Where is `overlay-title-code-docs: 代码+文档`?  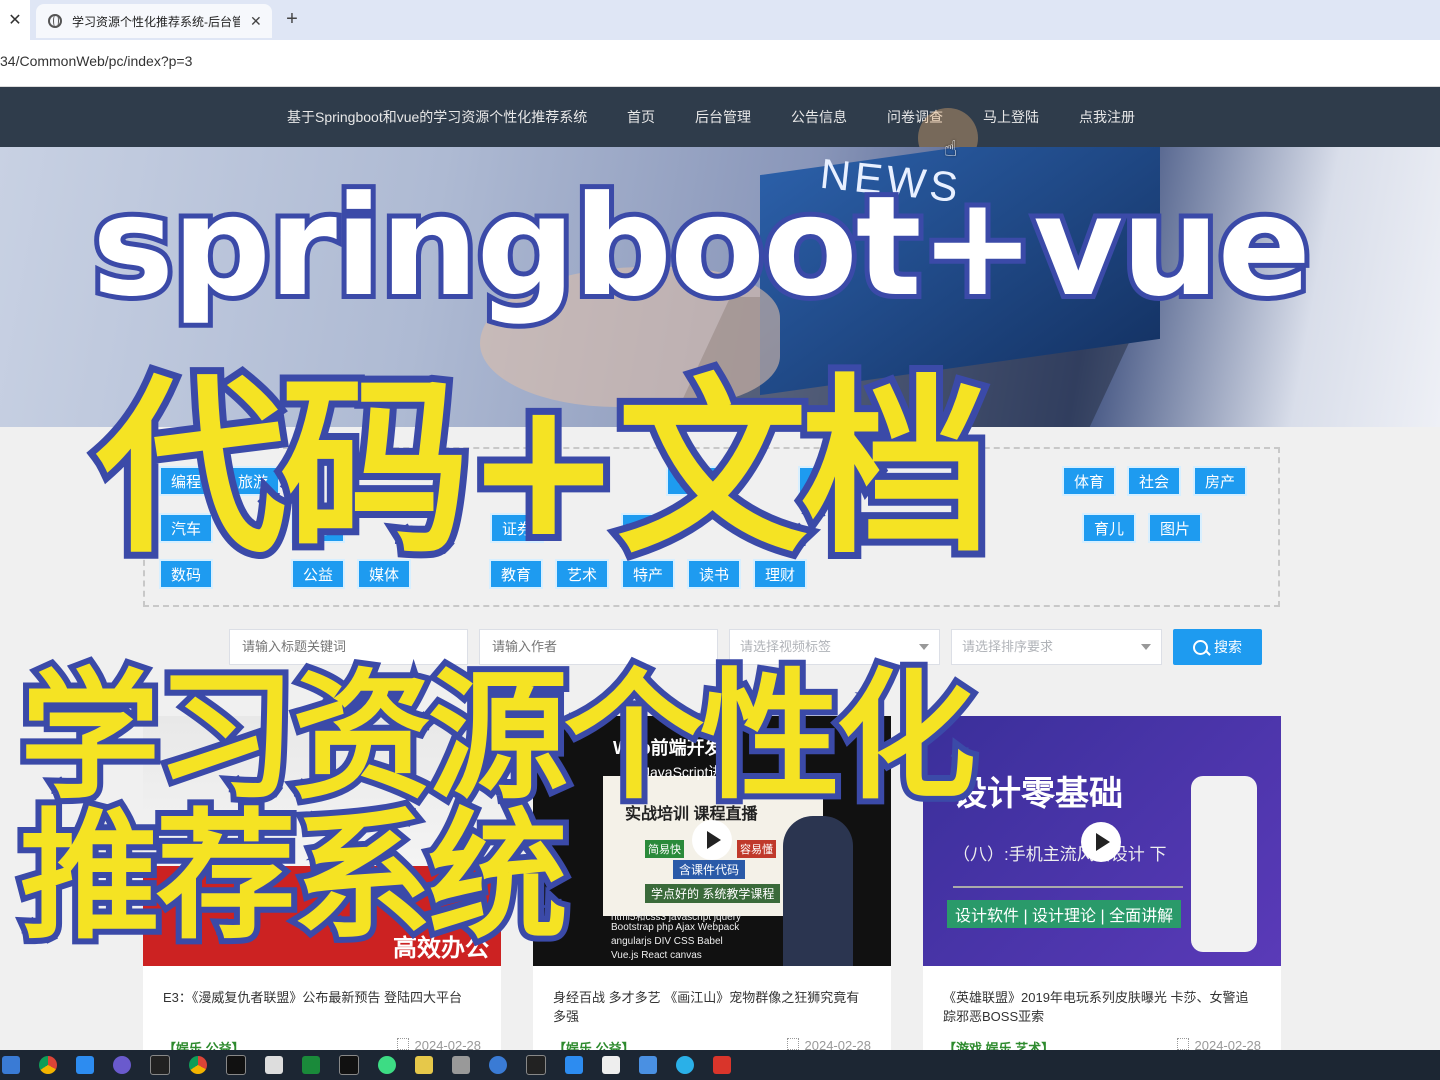 overlay-title-code-docs: 代码+文档 is located at coordinates (543, 468).